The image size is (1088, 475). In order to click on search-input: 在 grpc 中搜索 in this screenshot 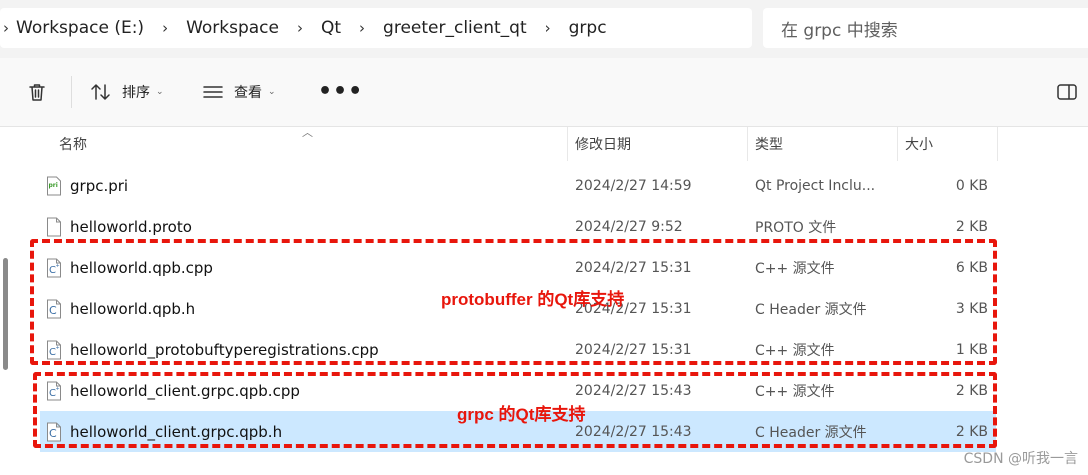, I will do `click(830, 28)`.